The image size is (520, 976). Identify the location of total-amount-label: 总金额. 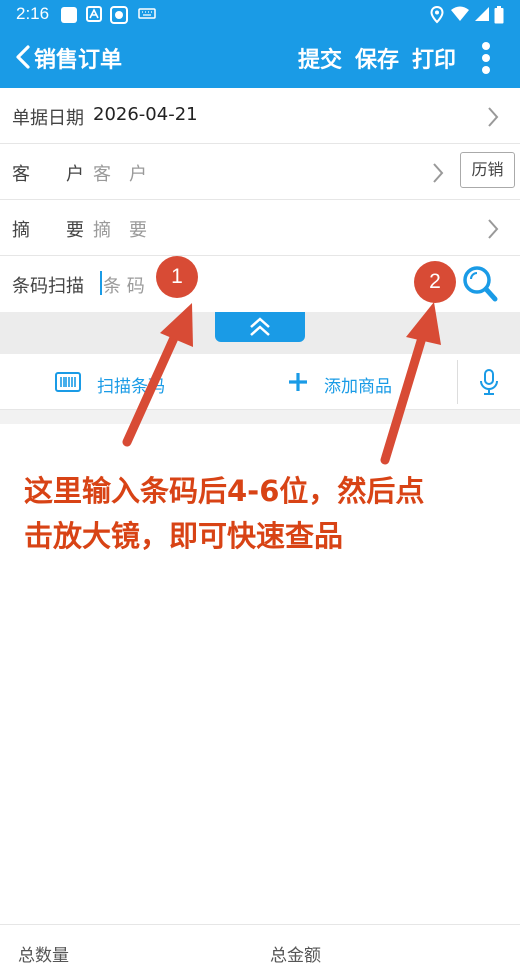
(295, 956).